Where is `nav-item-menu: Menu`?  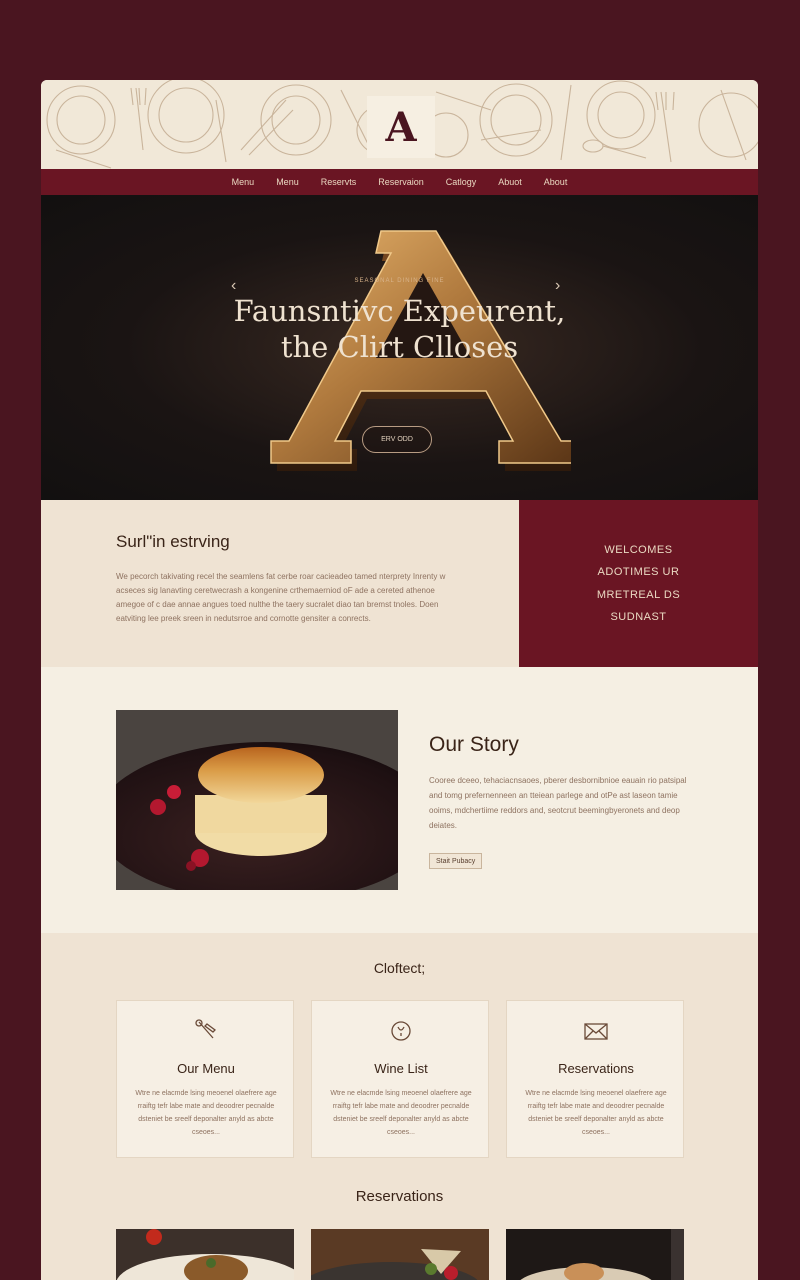
nav-item-menu: Menu is located at coordinates (243, 182).